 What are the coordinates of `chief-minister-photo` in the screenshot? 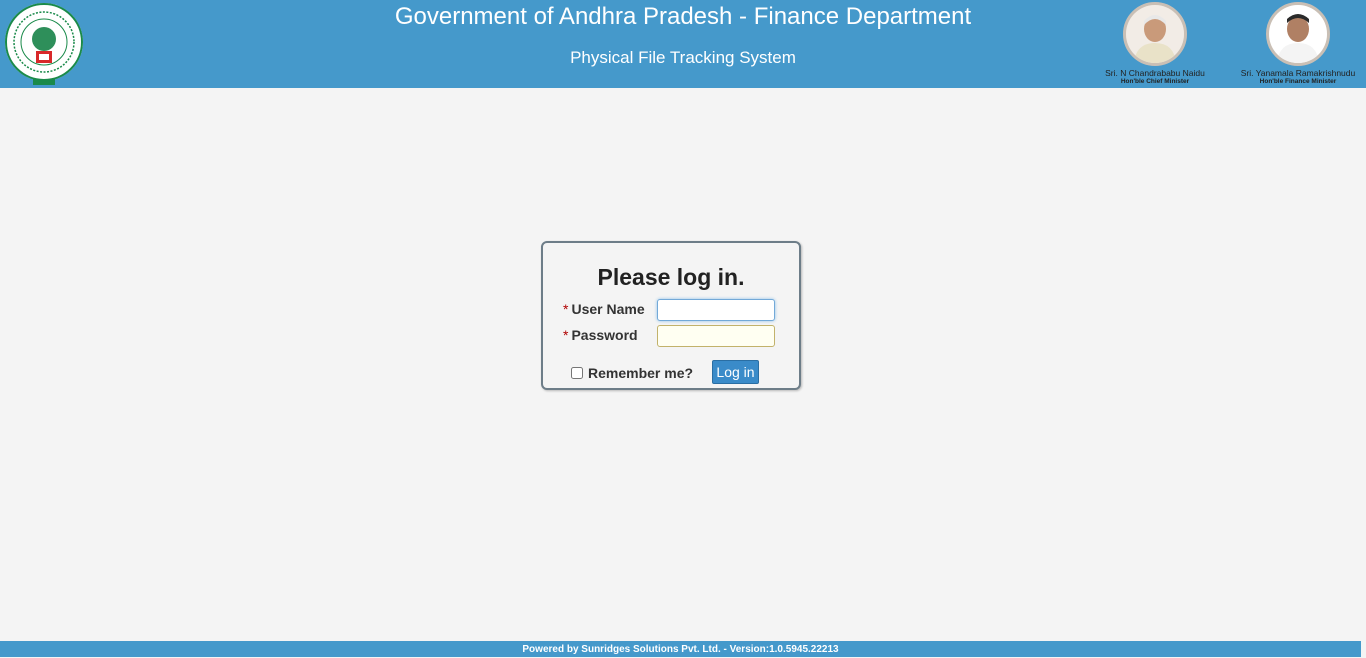 It's located at (1155, 34).